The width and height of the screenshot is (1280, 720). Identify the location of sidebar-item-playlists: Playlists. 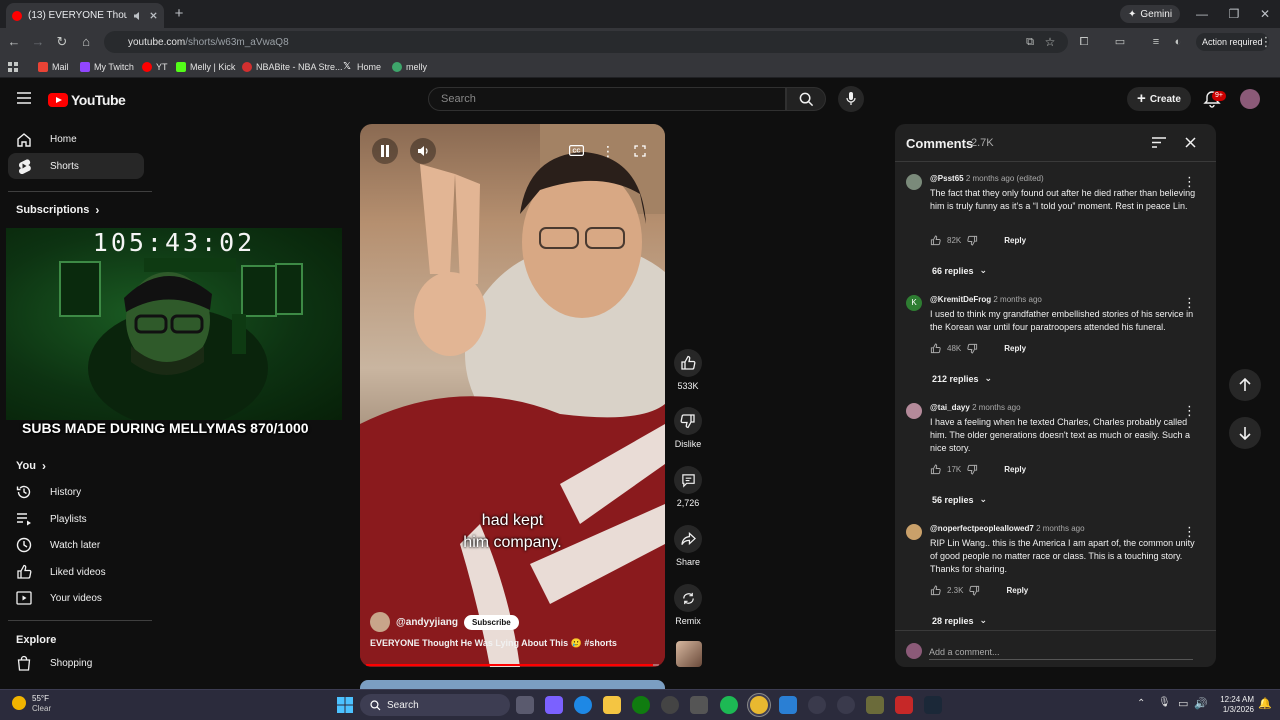
(76, 519).